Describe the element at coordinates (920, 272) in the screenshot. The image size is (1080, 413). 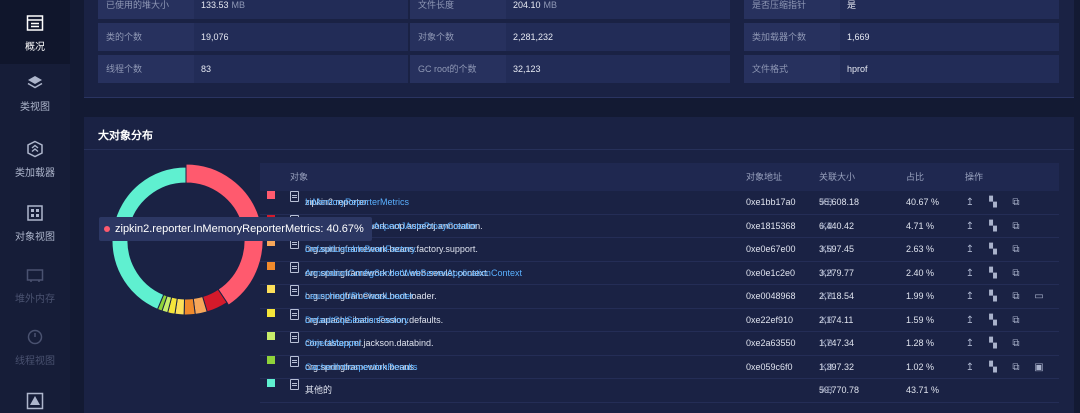
I see `percent: 2.40 %` at that location.